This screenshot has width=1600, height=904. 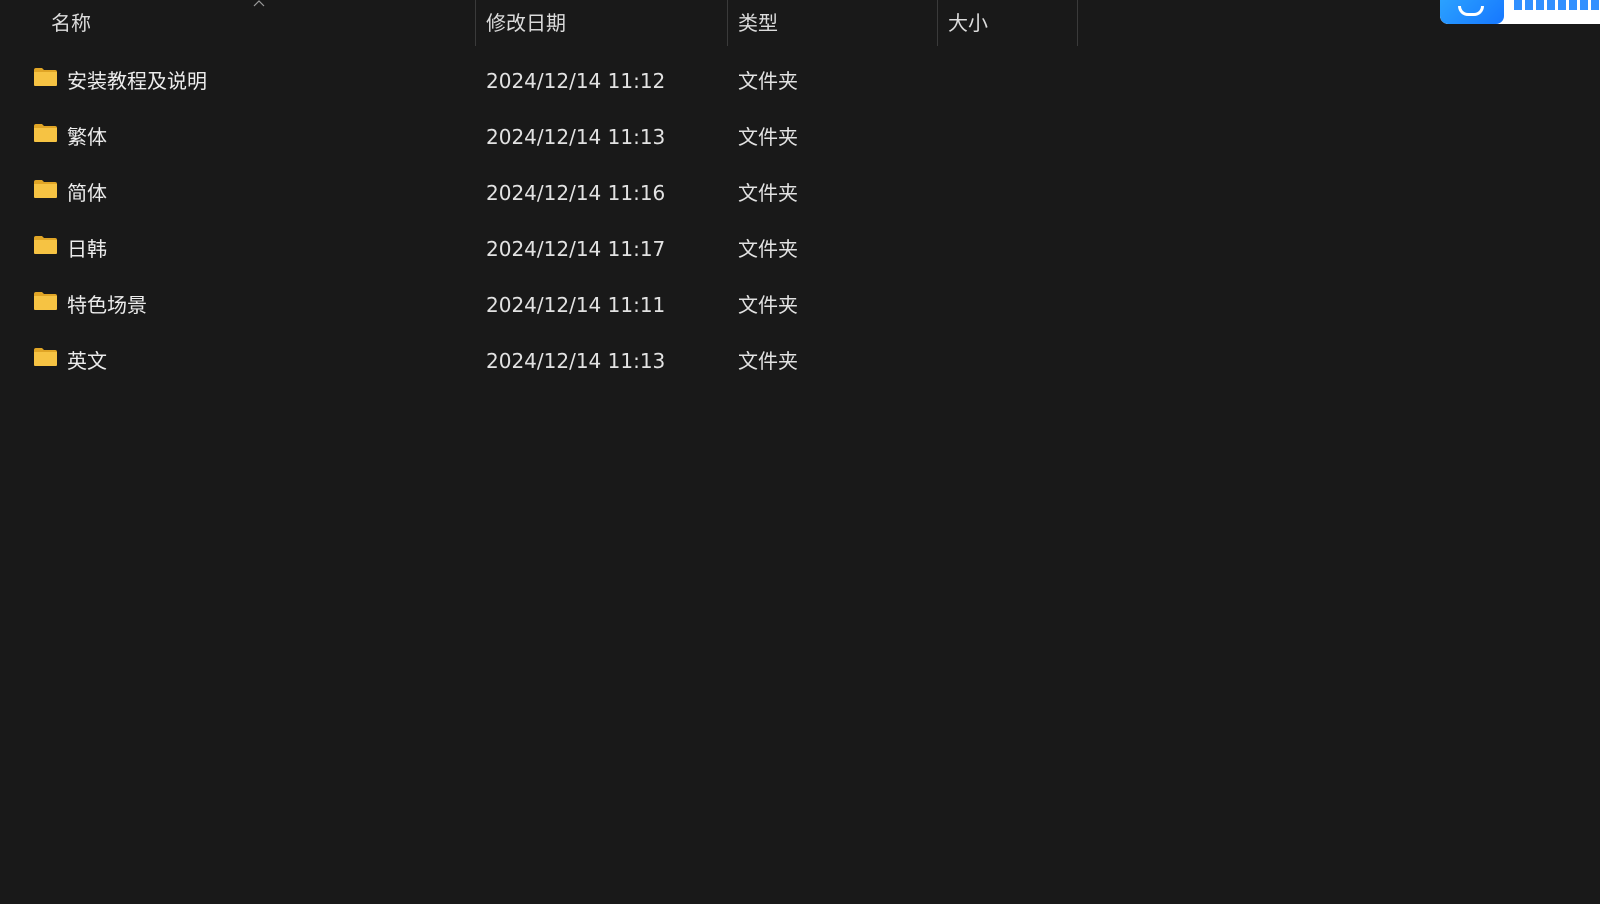 What do you see at coordinates (1077, 23) in the screenshot?
I see `column-resize-handle` at bounding box center [1077, 23].